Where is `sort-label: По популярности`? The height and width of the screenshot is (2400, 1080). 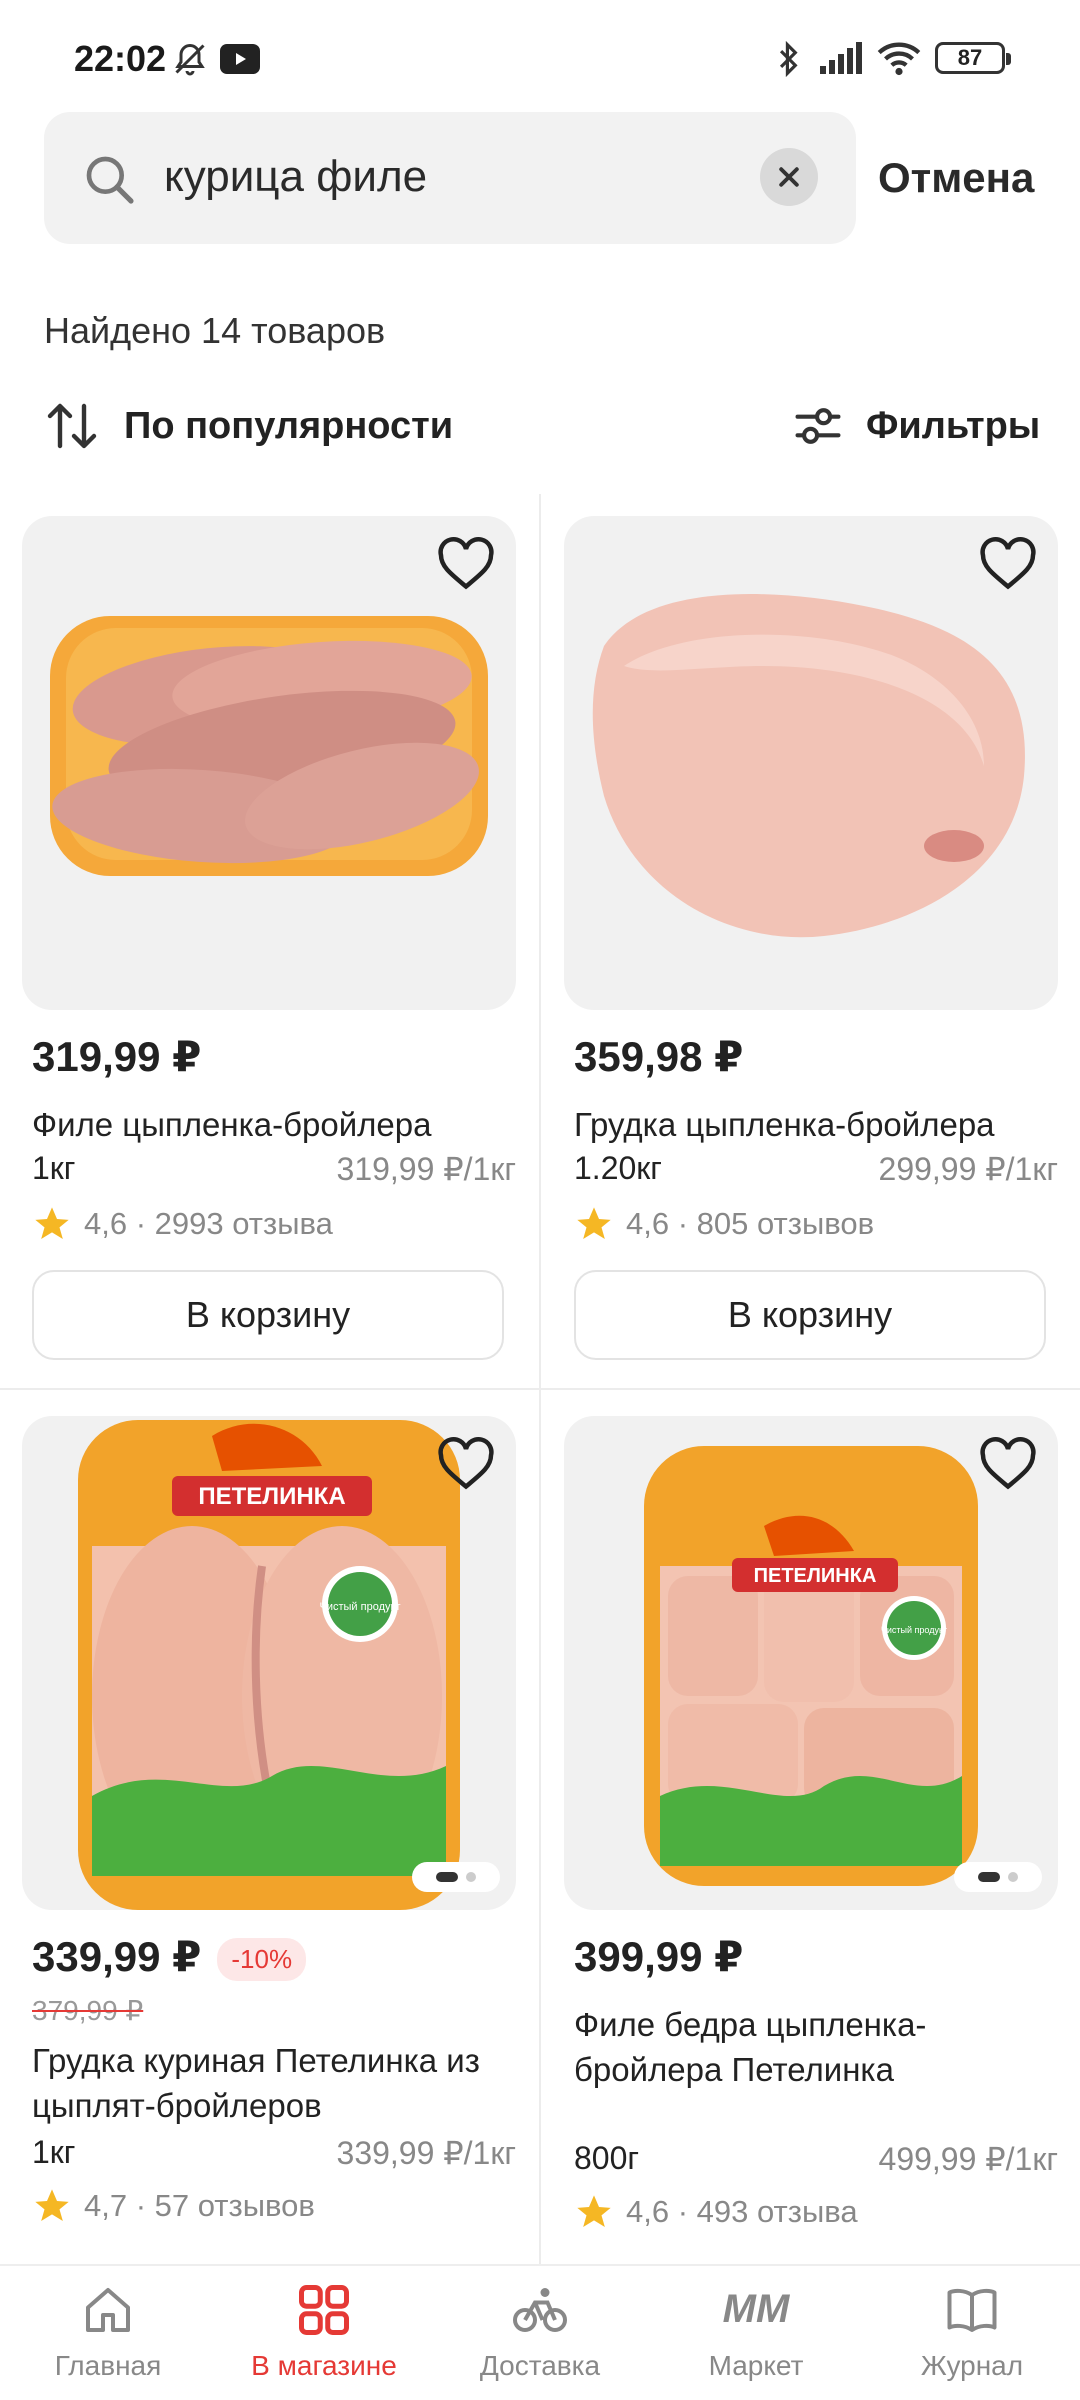 sort-label: По популярности is located at coordinates (289, 425).